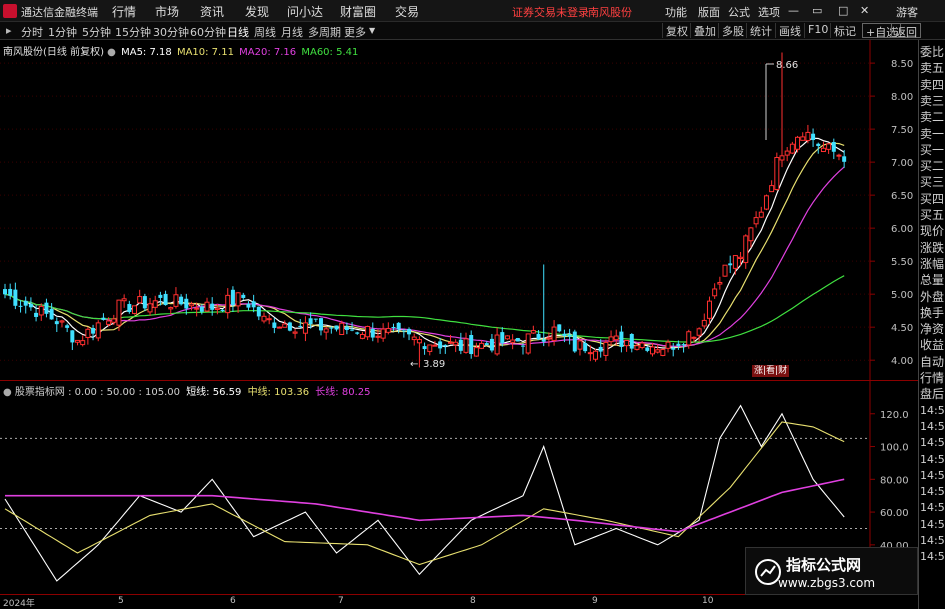 The width and height of the screenshot is (945, 609). What do you see at coordinates (704, 30) in the screenshot?
I see `overlay-button: 叠加` at bounding box center [704, 30].